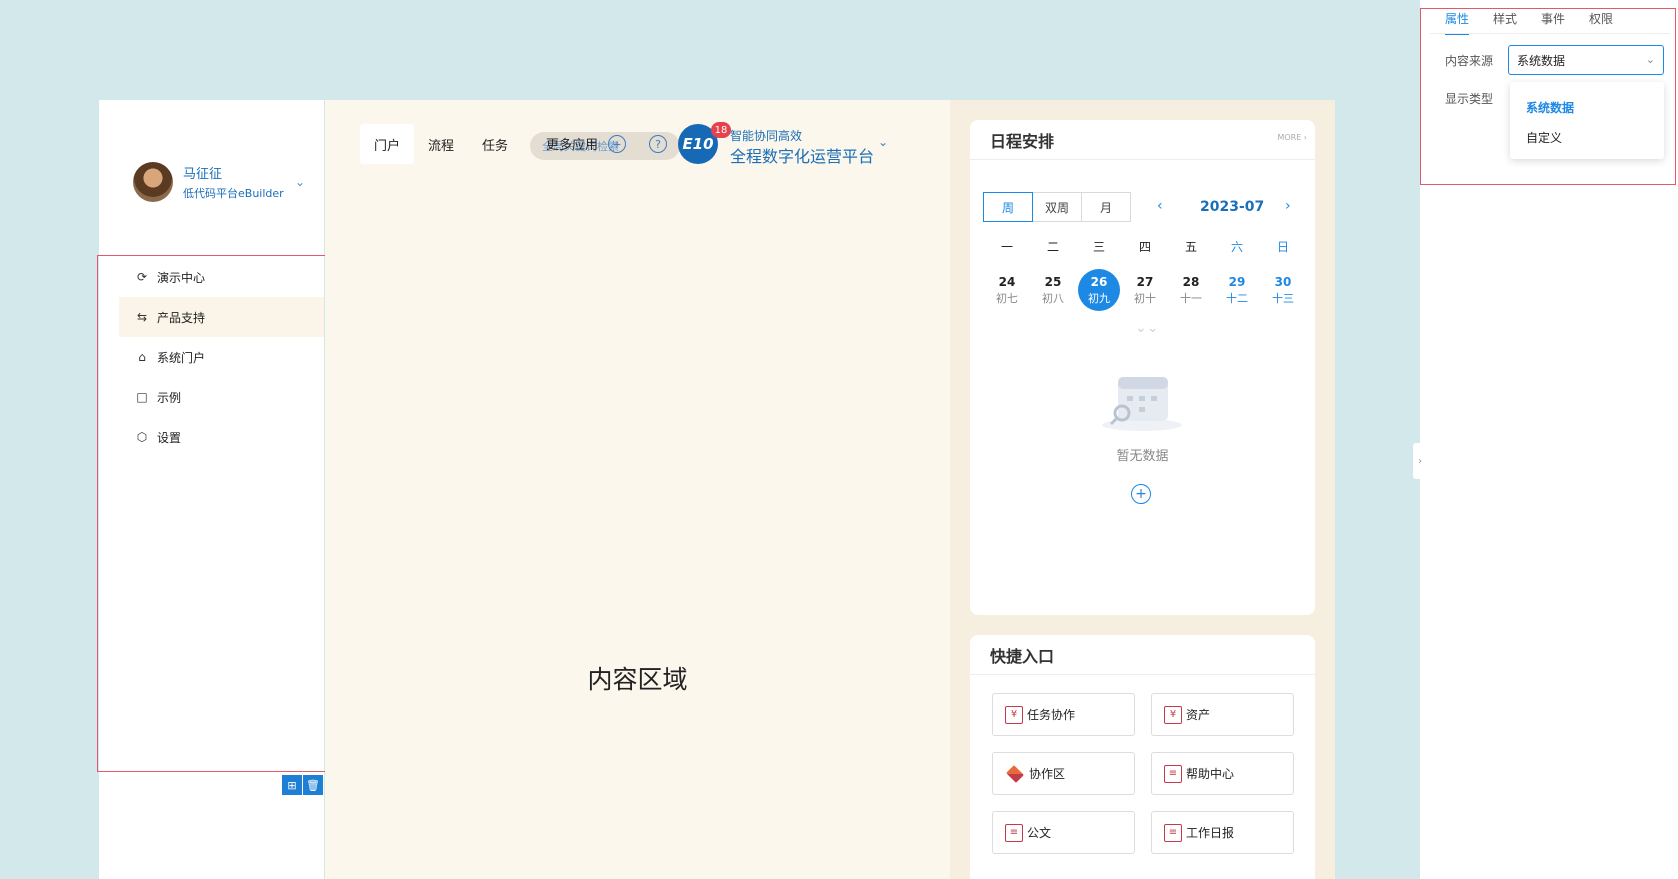 The image size is (1678, 879). What do you see at coordinates (142, 357) in the screenshot?
I see `home-icon: ⌂` at bounding box center [142, 357].